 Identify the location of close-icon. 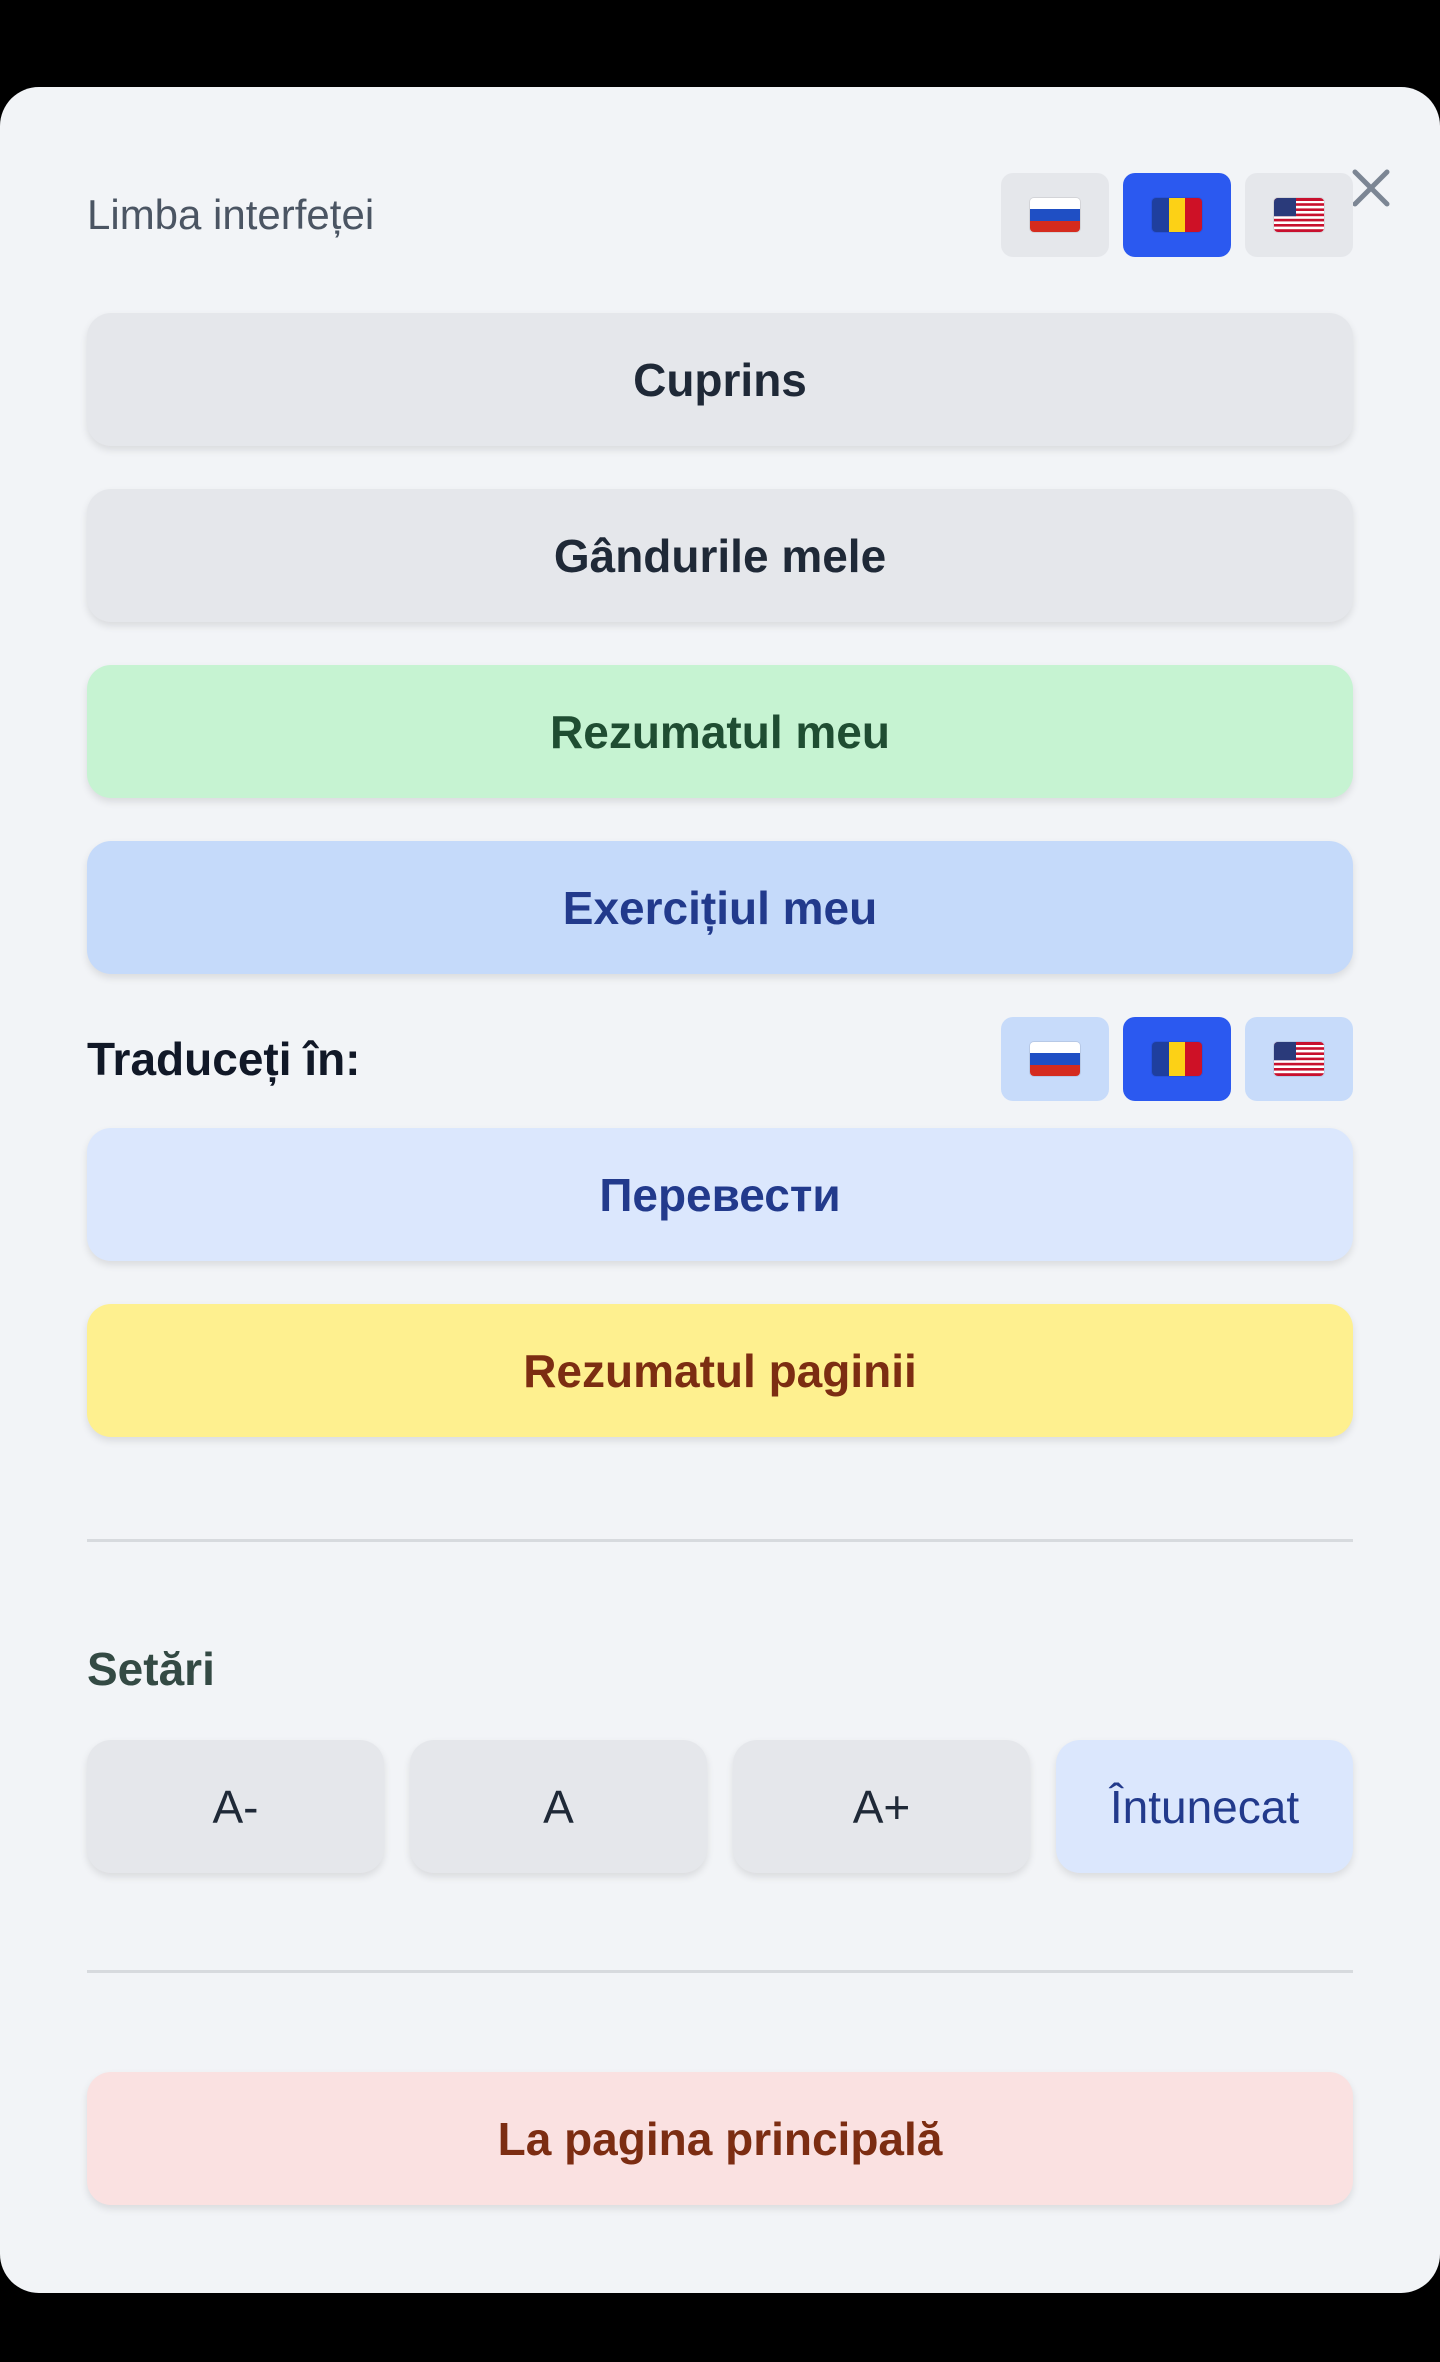
(1371, 188).